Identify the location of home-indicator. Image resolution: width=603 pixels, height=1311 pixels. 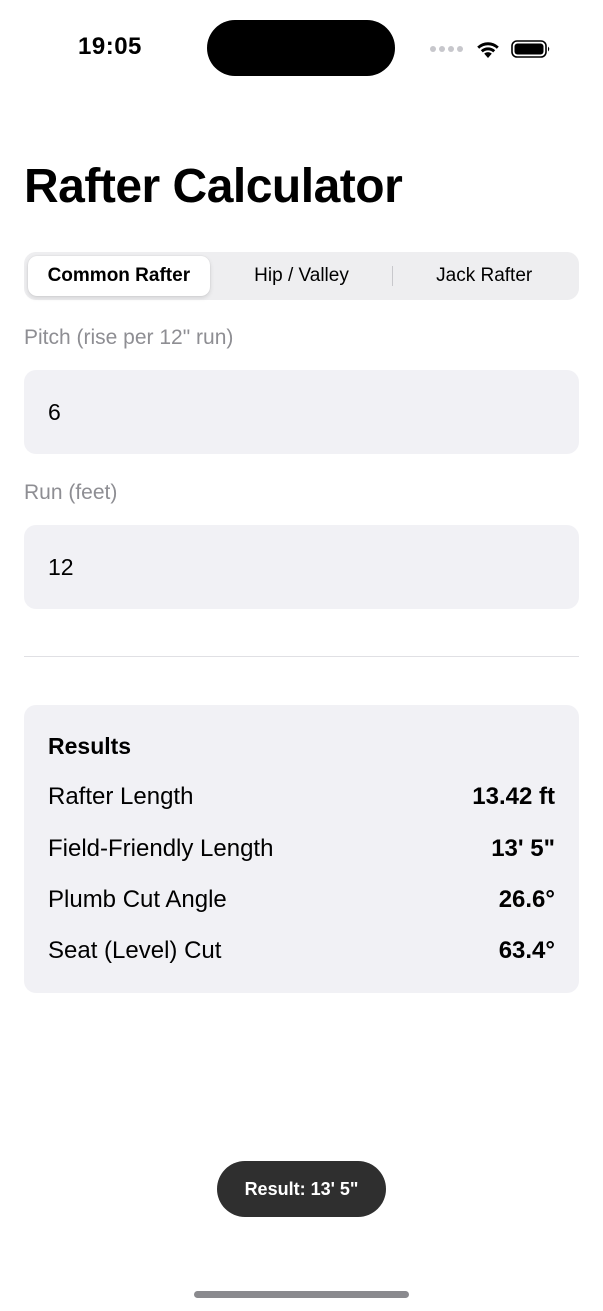
(301, 1294).